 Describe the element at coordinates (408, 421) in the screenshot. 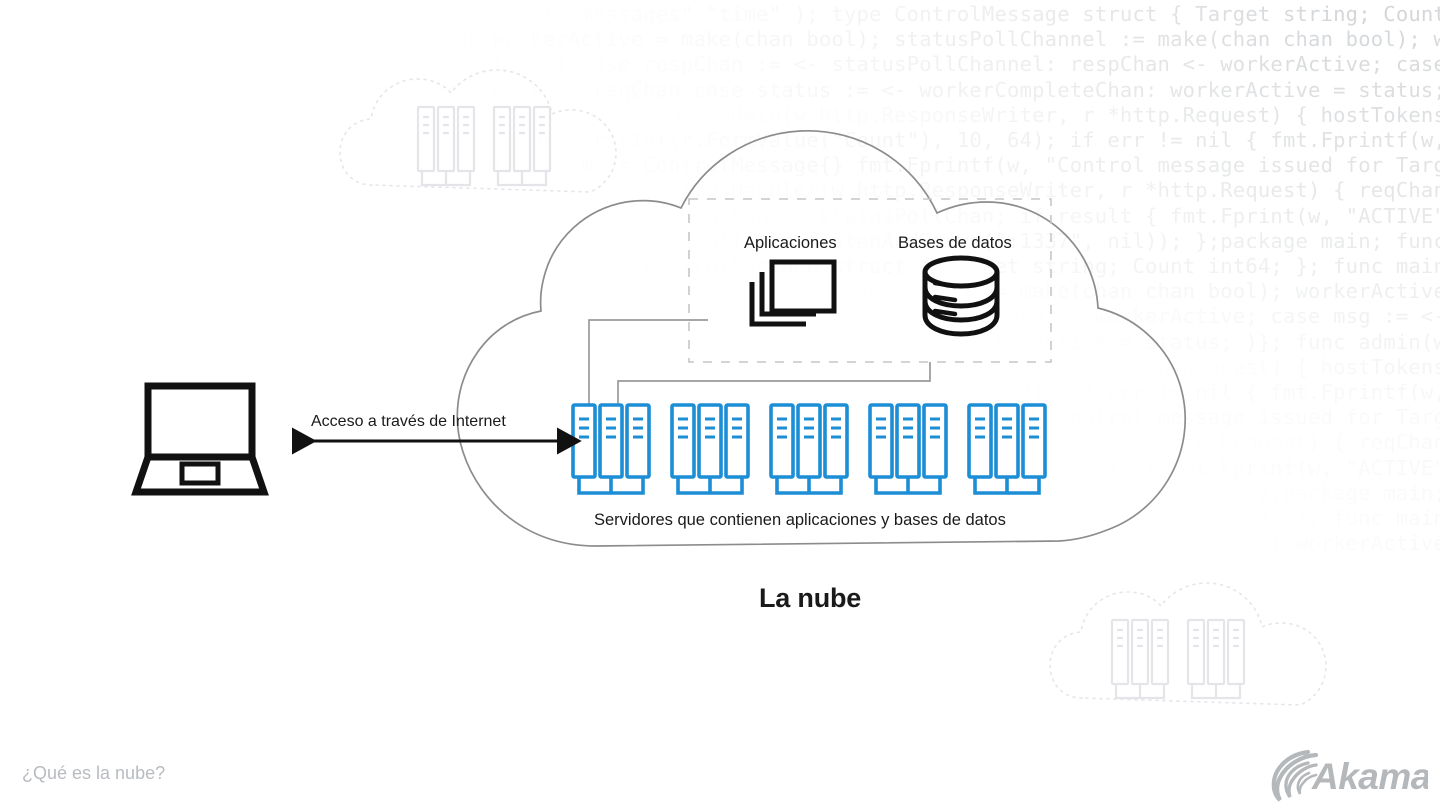

I see `internet-access-label: Acceso a través de Internet` at that location.